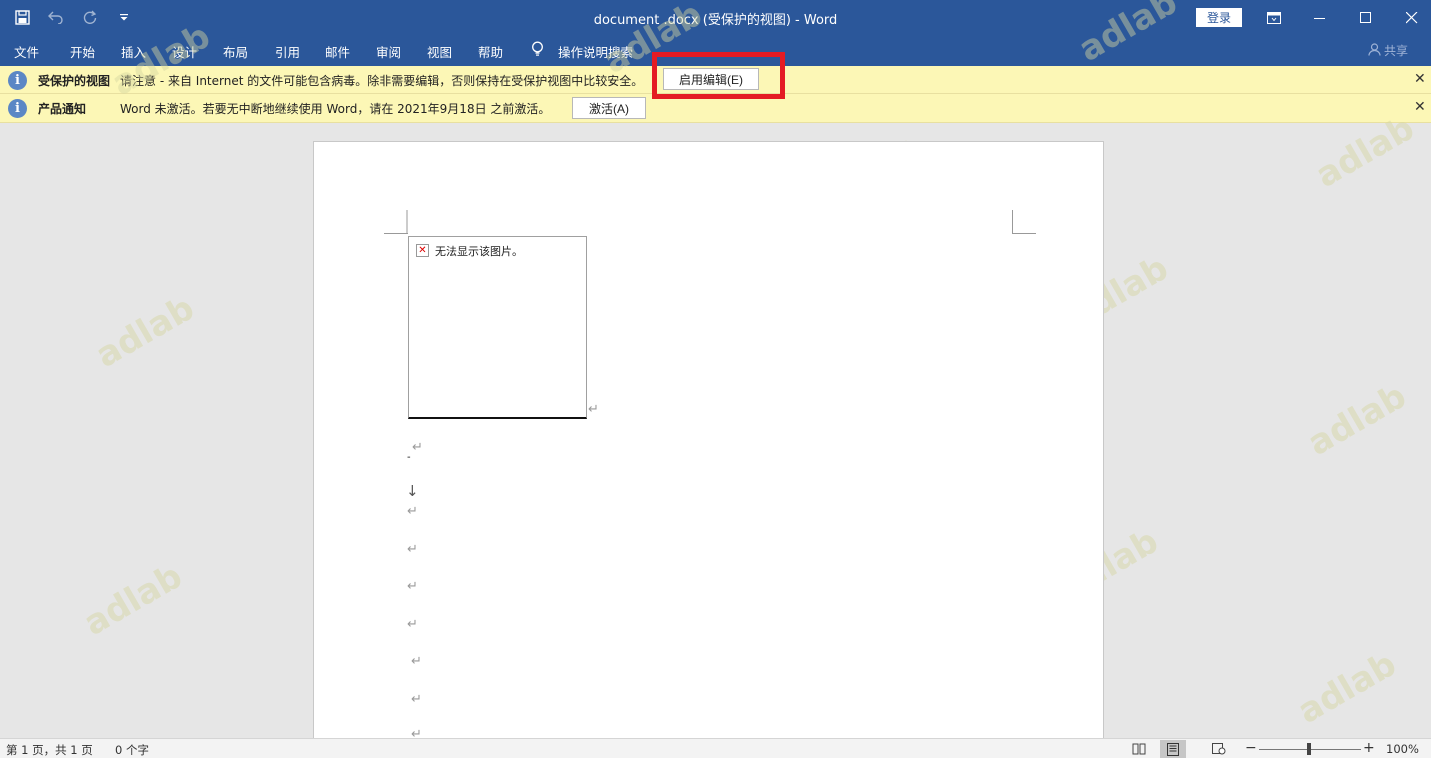 The height and width of the screenshot is (758, 1431). I want to click on tab-design: 设计, so click(184, 51).